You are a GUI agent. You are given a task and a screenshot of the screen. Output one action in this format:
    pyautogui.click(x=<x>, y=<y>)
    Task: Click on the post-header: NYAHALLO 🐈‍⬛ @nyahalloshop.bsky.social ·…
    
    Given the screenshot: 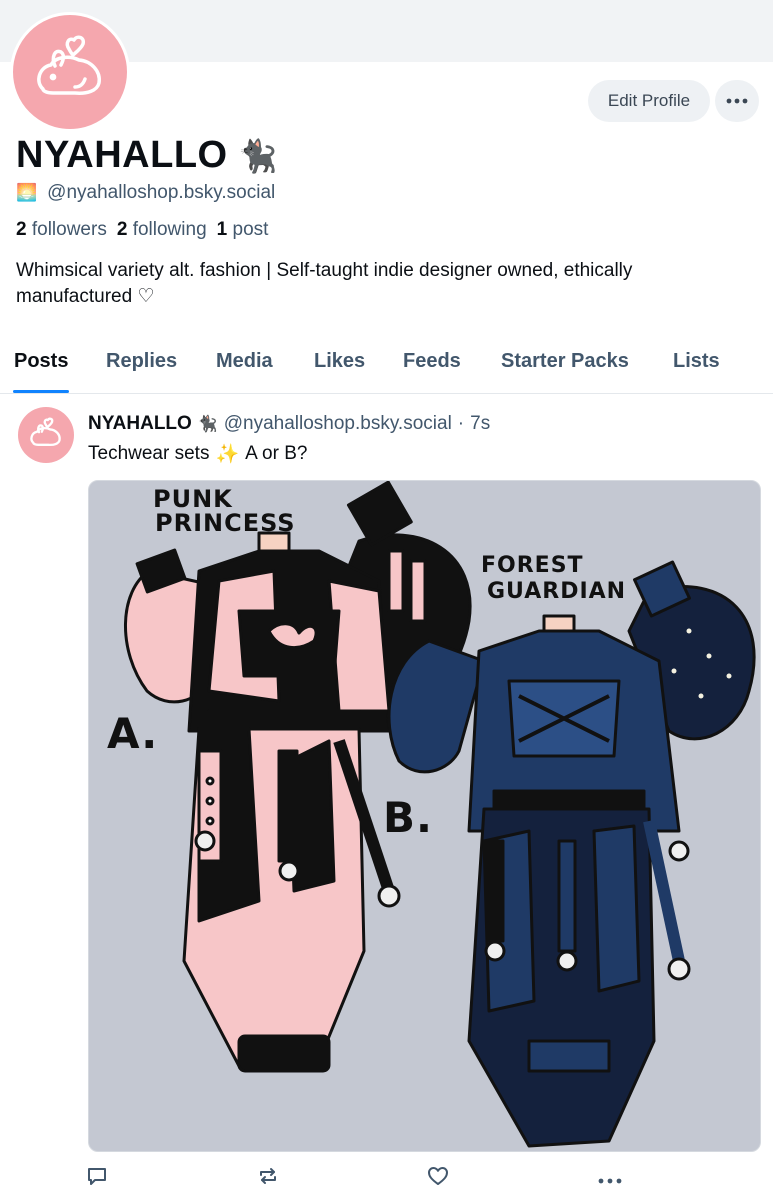 What is the action you would take?
    pyautogui.click(x=289, y=424)
    